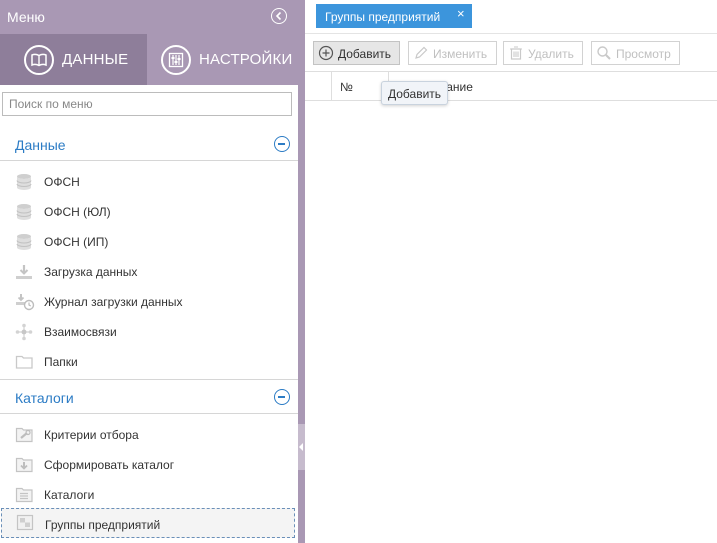 The image size is (717, 543). I want to click on edit-button-label: Изменить, so click(460, 54).